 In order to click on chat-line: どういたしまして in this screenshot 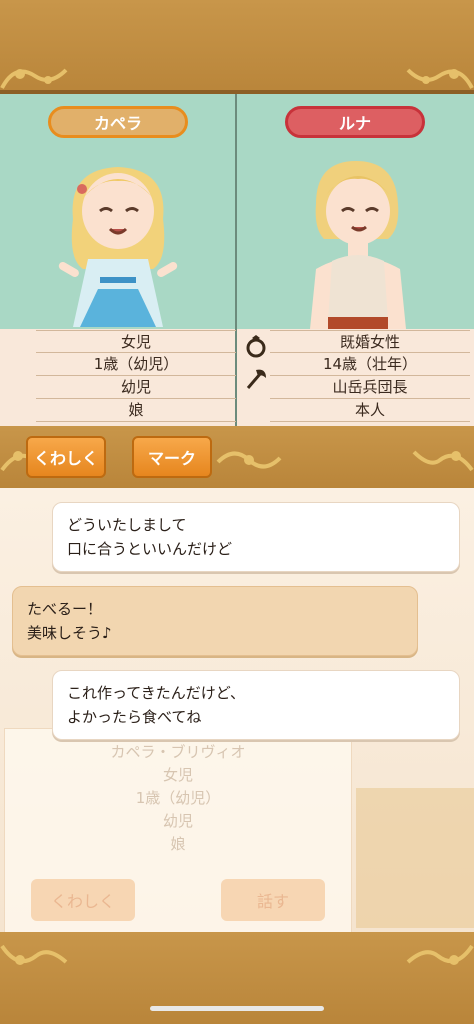, I will do `click(127, 525)`.